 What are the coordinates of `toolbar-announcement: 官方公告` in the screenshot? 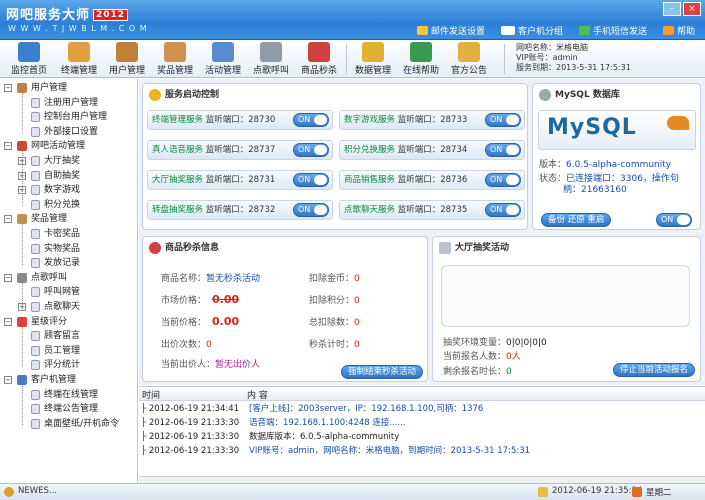 It's located at (469, 59).